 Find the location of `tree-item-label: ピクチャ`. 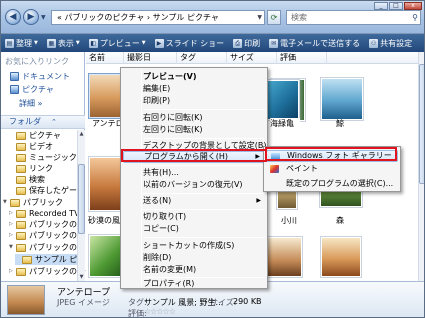

tree-item-label: ピクチャ is located at coordinates (45, 135).